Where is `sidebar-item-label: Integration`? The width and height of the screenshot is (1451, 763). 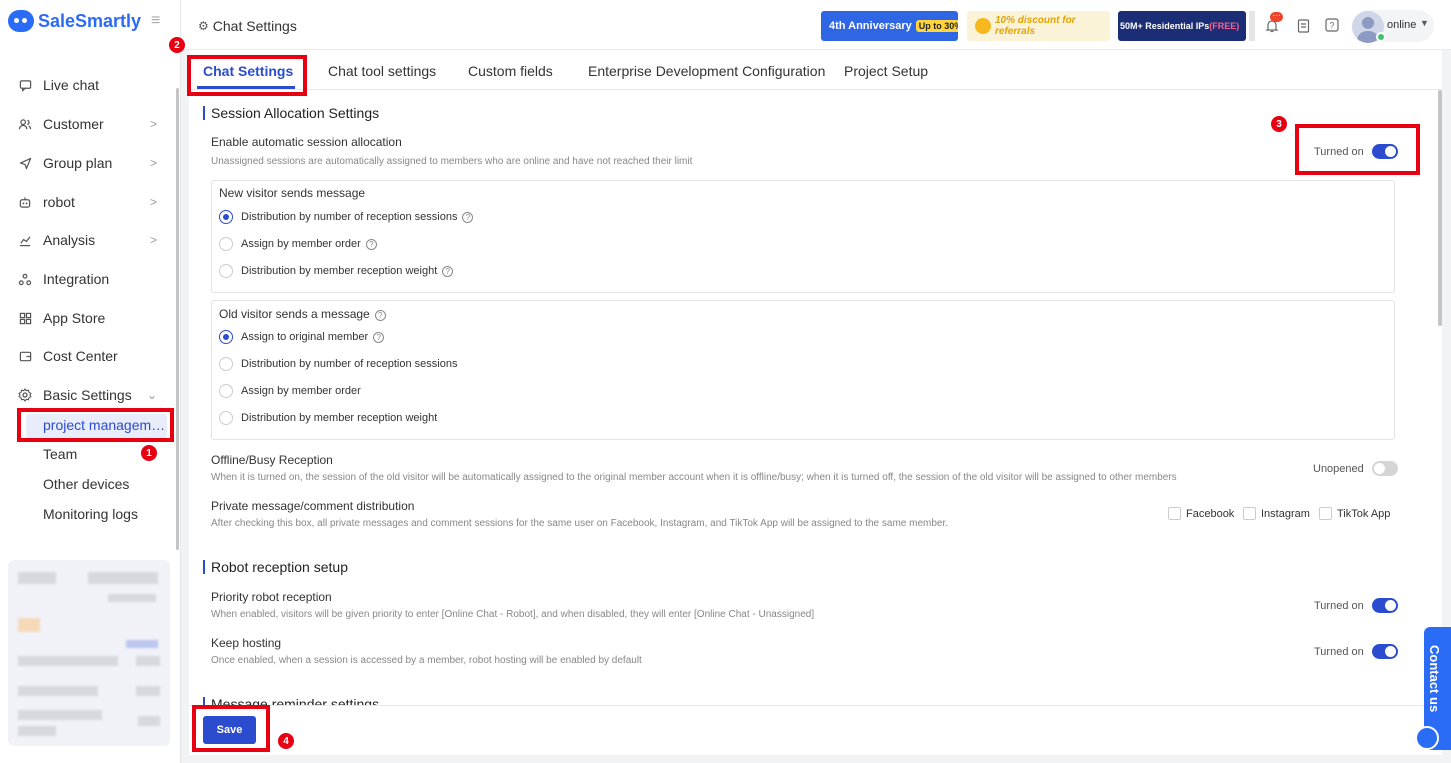
sidebar-item-label: Integration is located at coordinates (76, 279).